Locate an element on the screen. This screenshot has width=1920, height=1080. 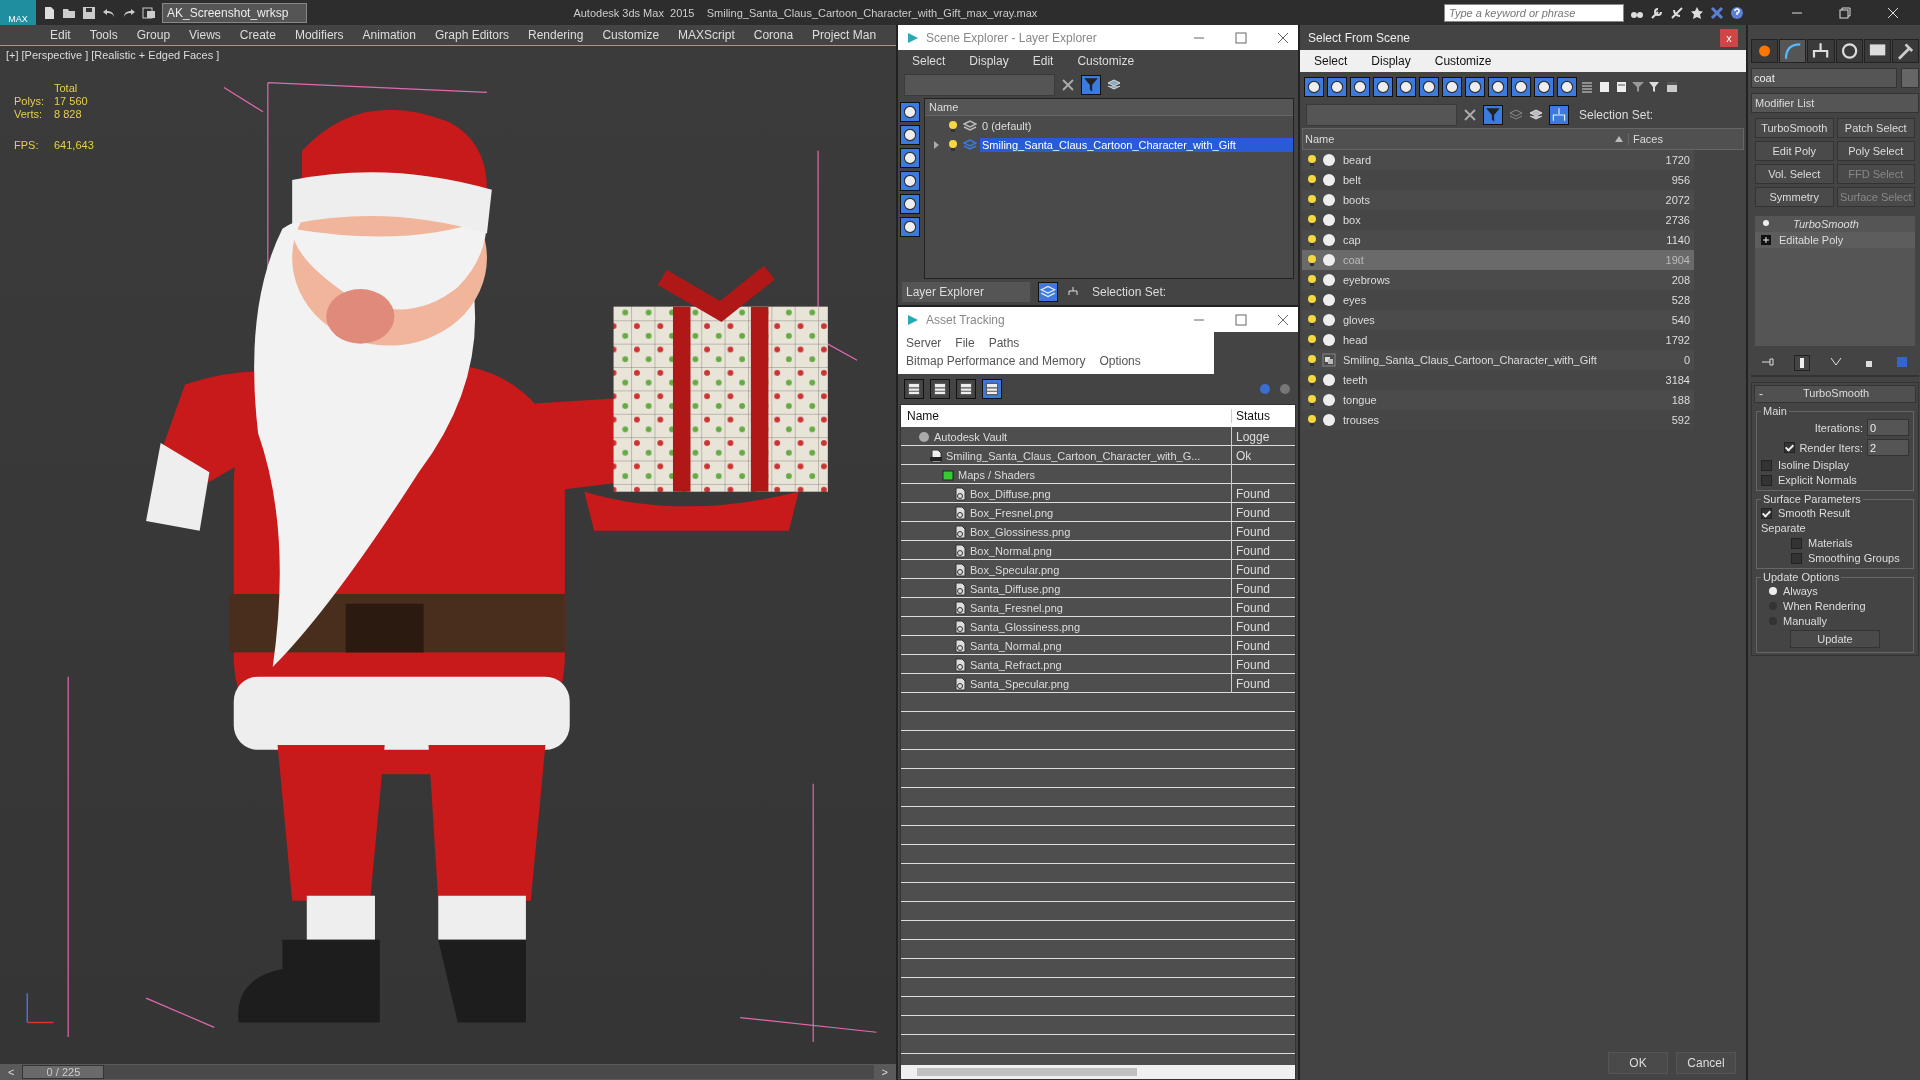
column-header: Status is located at coordinates (1263, 416).